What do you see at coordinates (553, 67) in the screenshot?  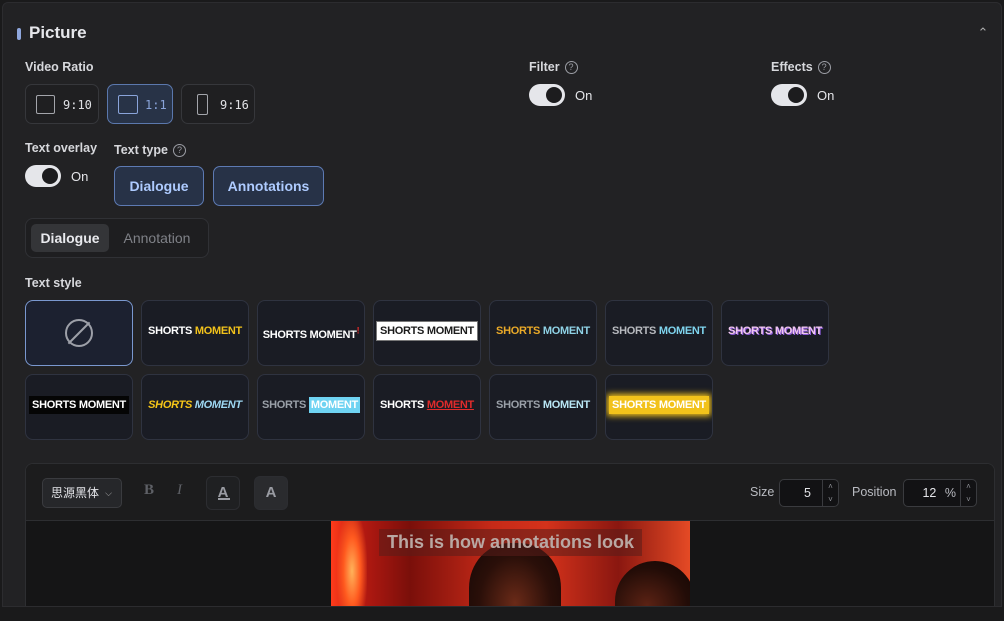 I see `filter-label: Filter?` at bounding box center [553, 67].